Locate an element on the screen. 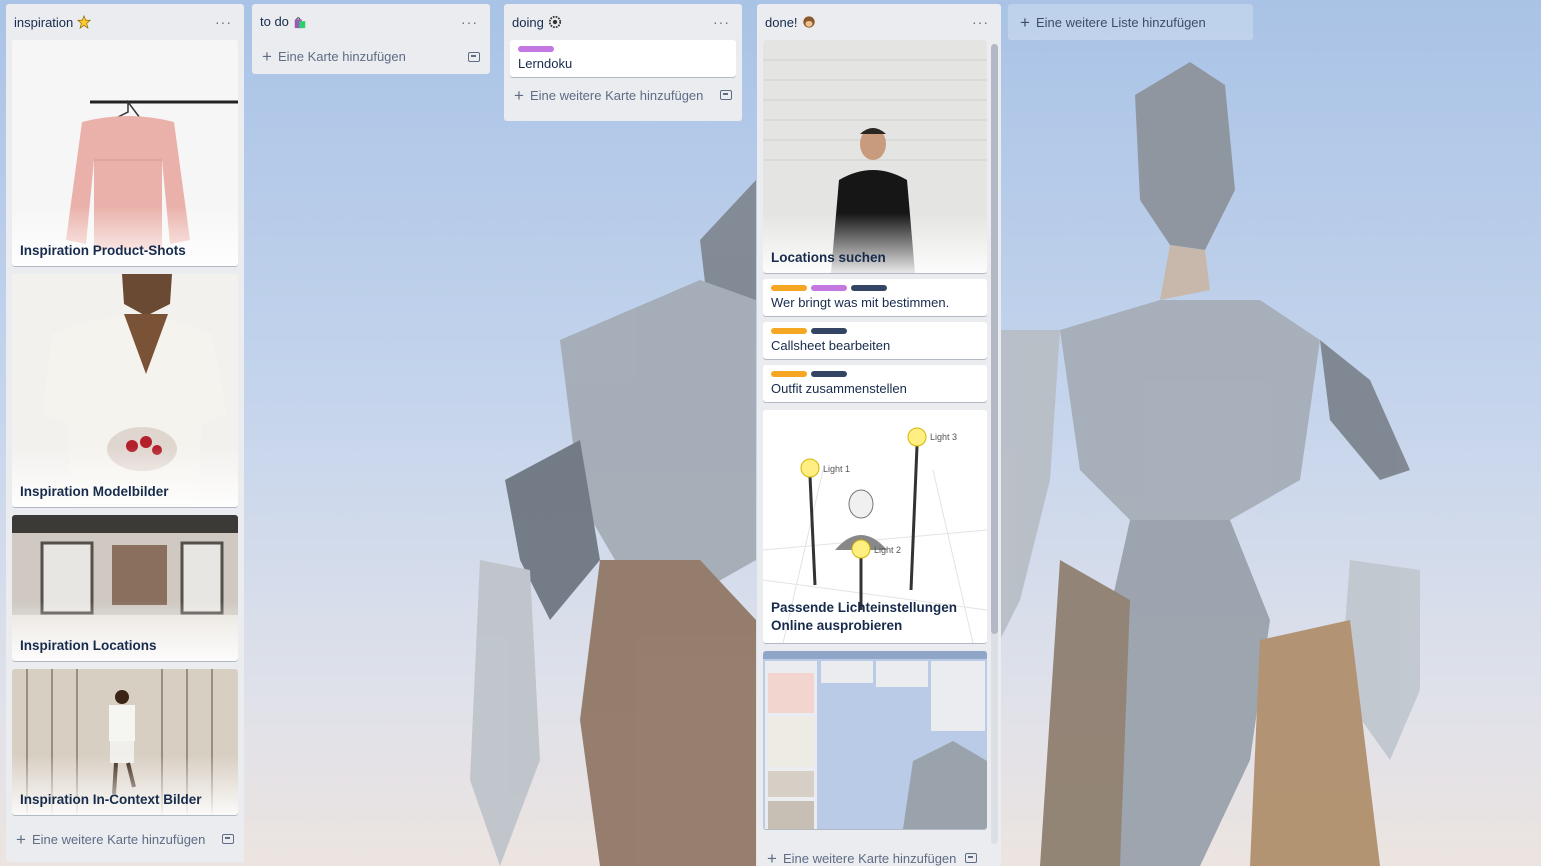  list-title-text: doing is located at coordinates (528, 22).